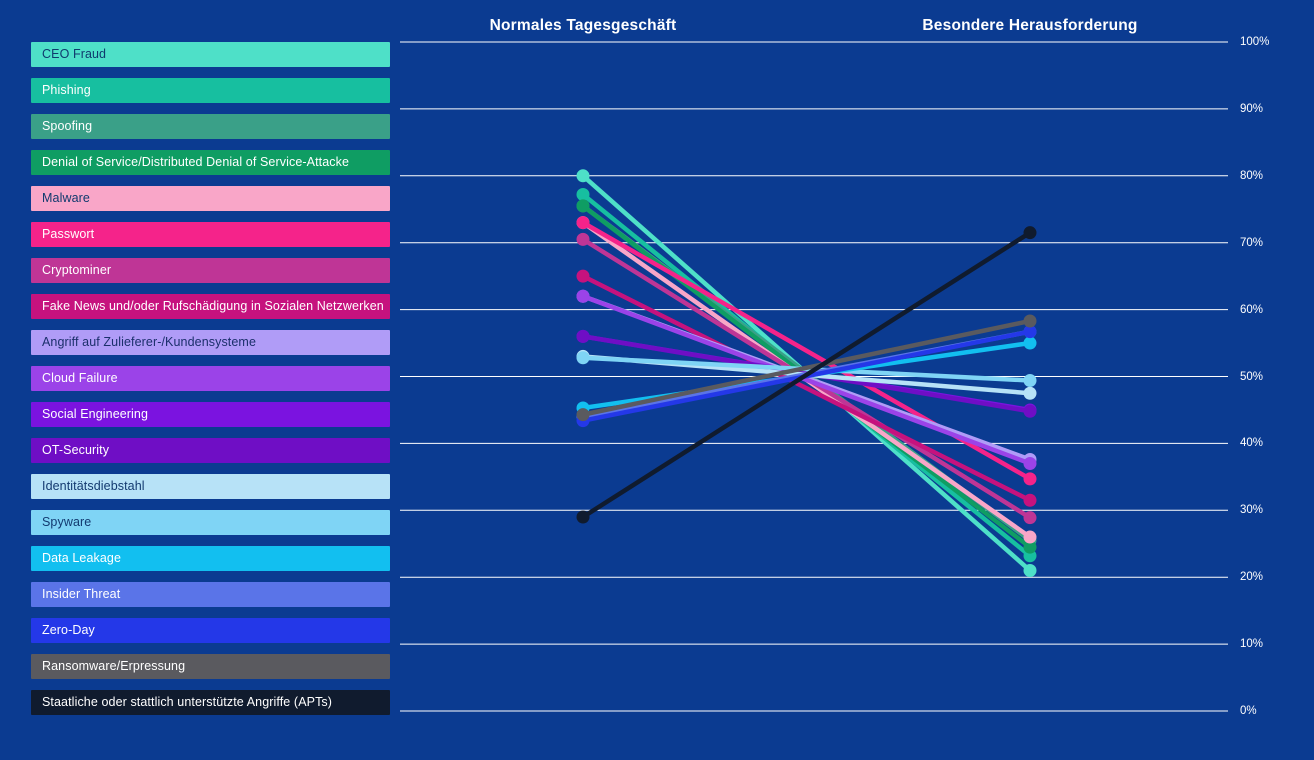 The height and width of the screenshot is (760, 1314). What do you see at coordinates (806, 379) in the screenshot?
I see `series-segment` at bounding box center [806, 379].